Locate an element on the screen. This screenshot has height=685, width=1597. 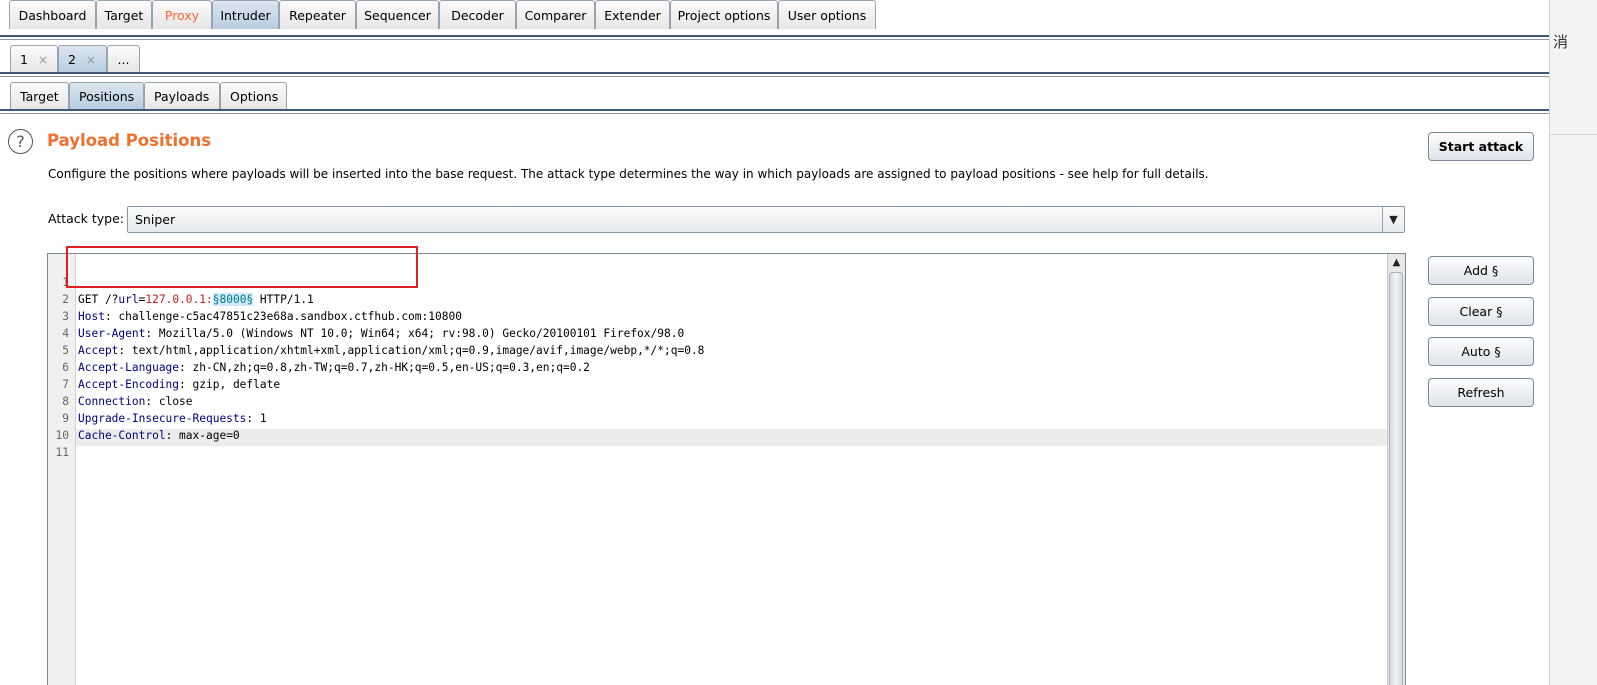
tab-repeater: Repeater is located at coordinates (317, 14).